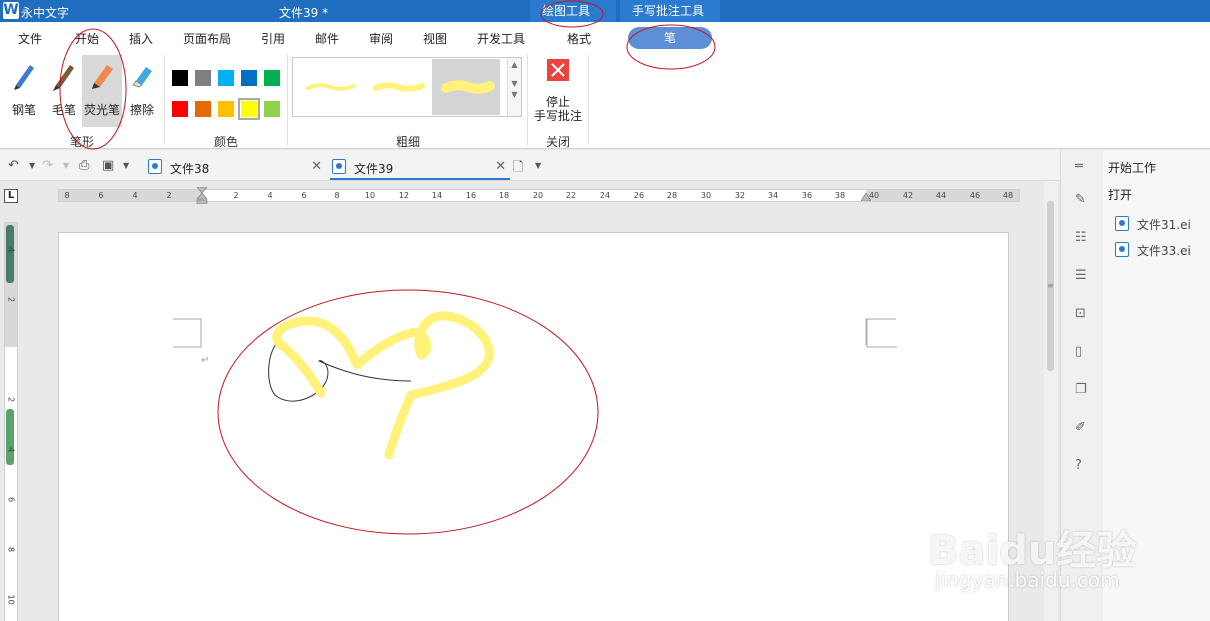  Describe the element at coordinates (383, 385) in the screenshot. I see `highlighter-stroke` at that location.